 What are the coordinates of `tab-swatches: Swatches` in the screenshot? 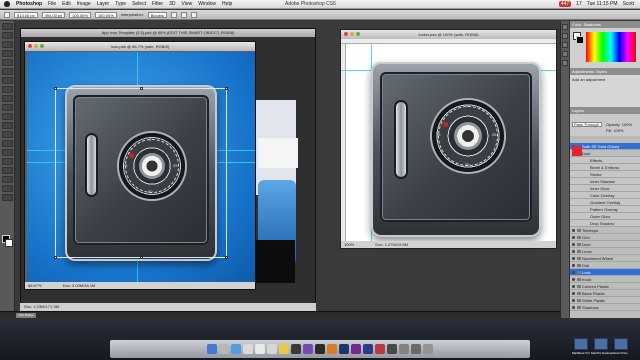 It's located at (592, 24).